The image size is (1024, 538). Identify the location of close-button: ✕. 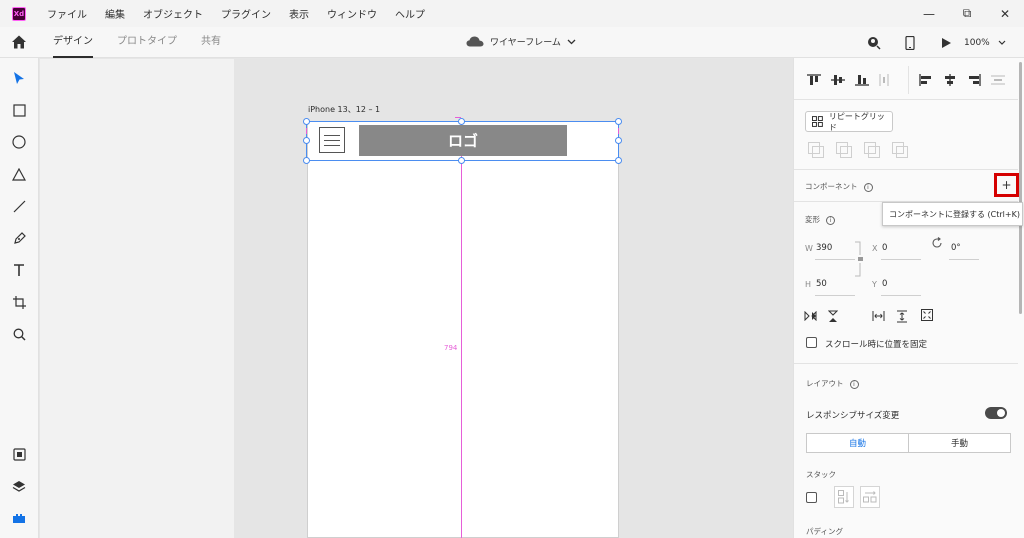
(1005, 13).